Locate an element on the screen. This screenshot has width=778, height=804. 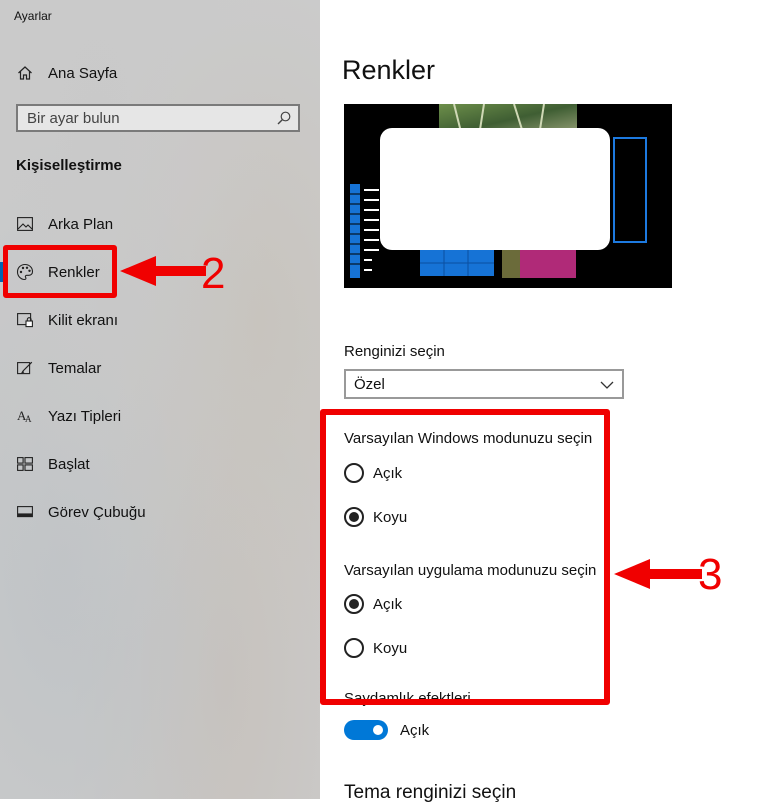
toggle-state-label: Açık is located at coordinates (415, 730).